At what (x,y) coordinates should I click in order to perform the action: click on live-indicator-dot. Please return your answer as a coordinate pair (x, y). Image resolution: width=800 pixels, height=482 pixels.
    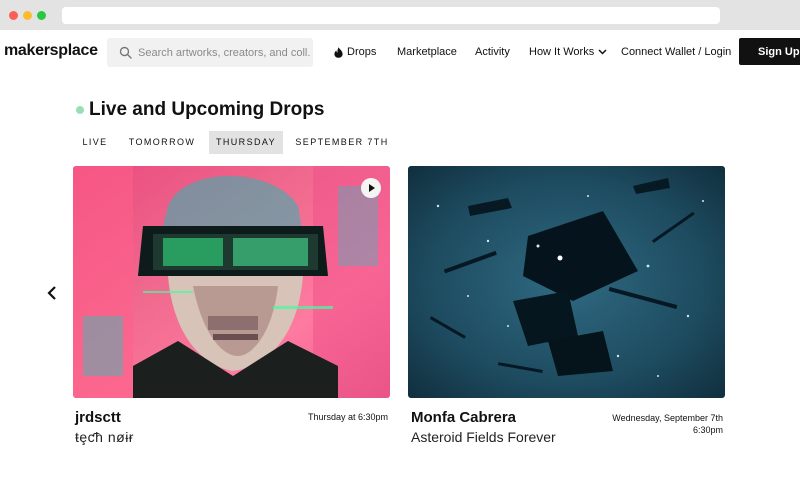
    Looking at the image, I should click on (80, 110).